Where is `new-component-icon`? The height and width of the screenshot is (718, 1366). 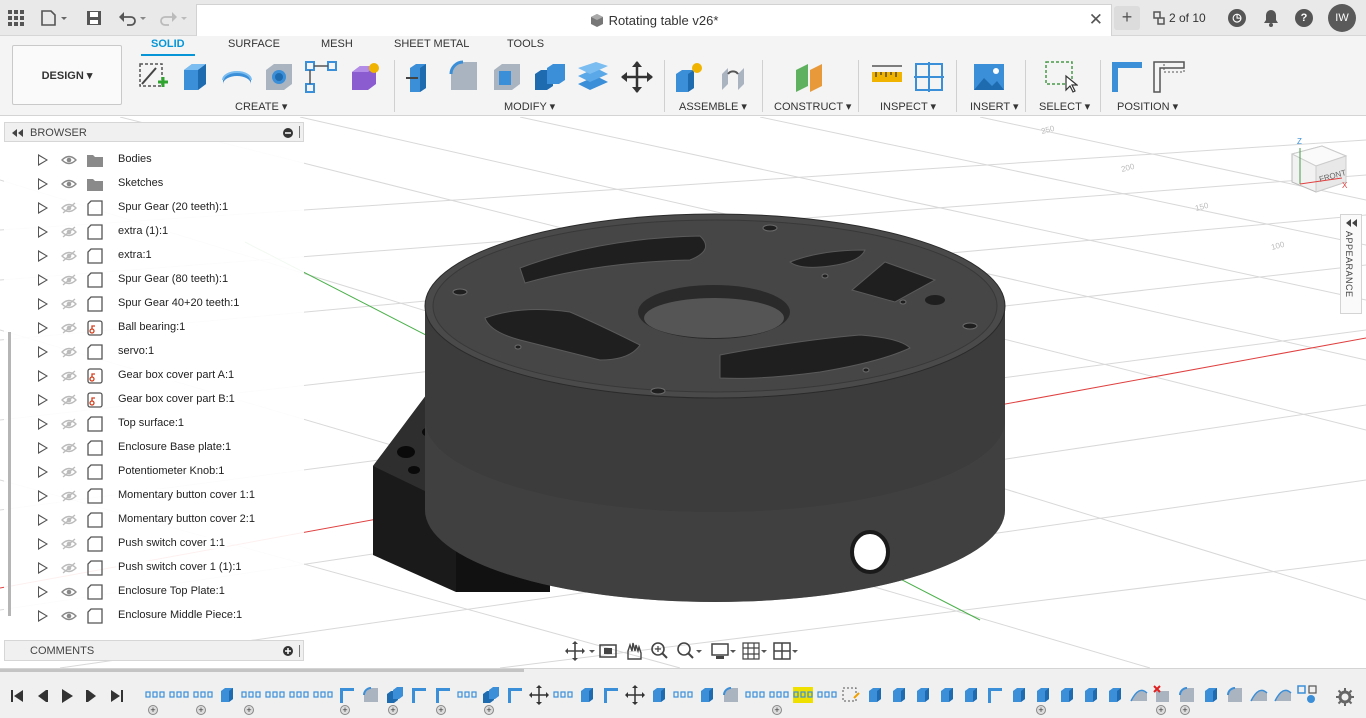
new-component-icon is located at coordinates (689, 77).